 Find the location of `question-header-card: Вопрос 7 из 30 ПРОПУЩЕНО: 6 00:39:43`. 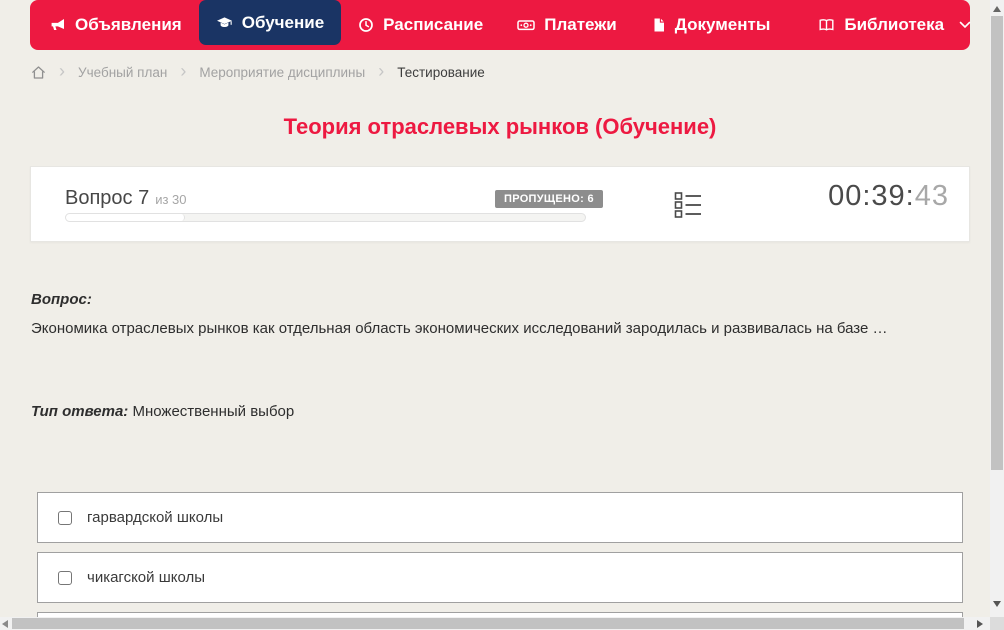

question-header-card: Вопрос 7 из 30 ПРОПУЩЕНО: 6 00:39:43 is located at coordinates (500, 204).